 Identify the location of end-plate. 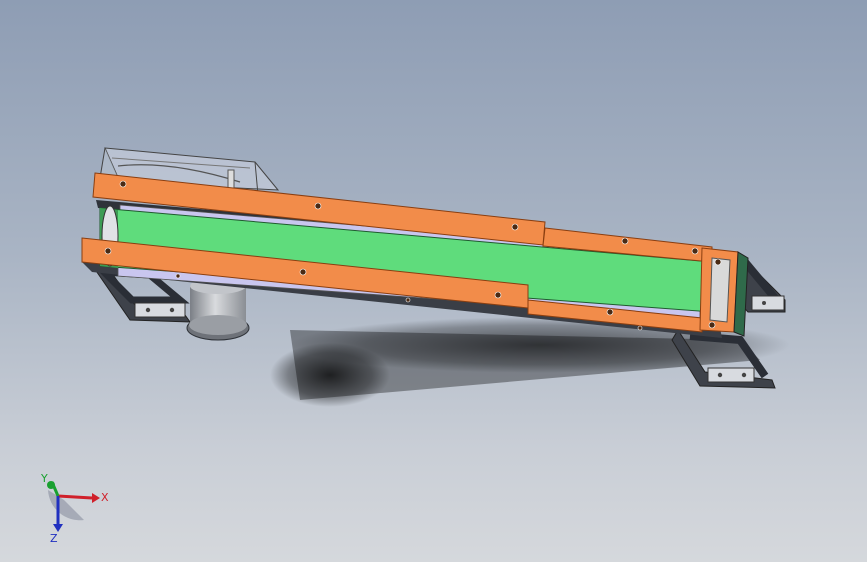
(724, 292).